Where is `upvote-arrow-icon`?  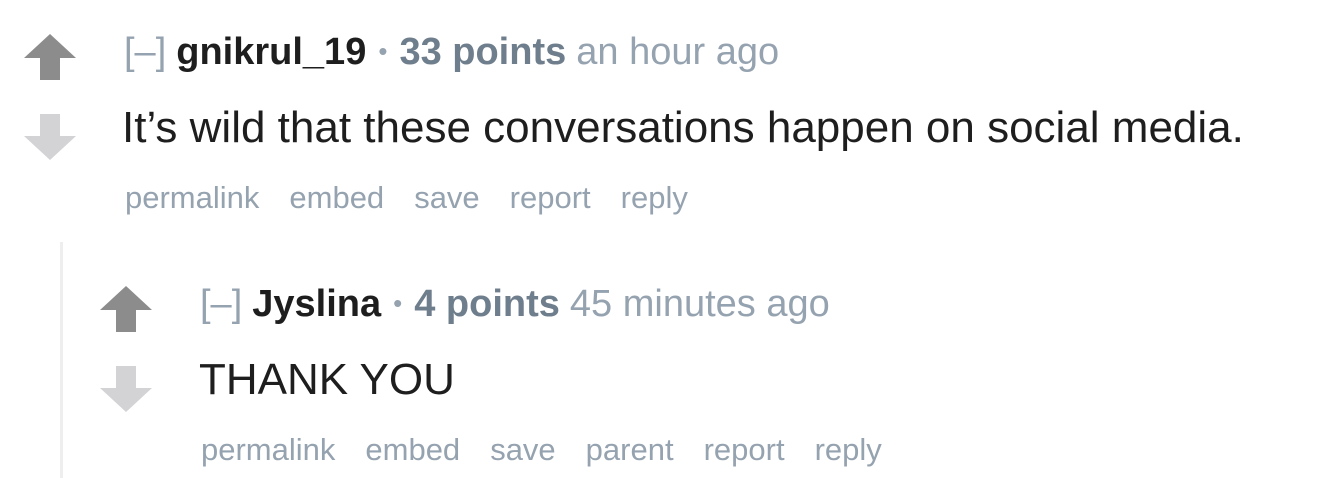
upvote-arrow-icon is located at coordinates (126, 309).